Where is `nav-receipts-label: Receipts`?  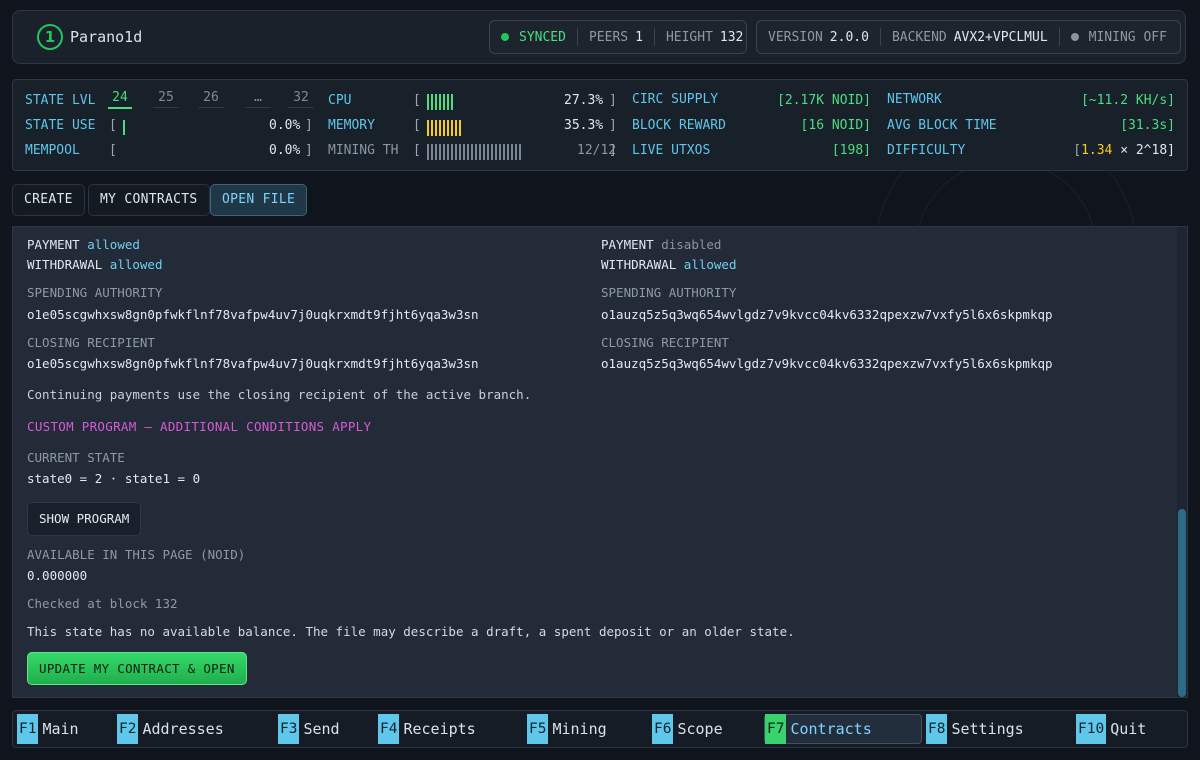 nav-receipts-label: Receipts is located at coordinates (439, 729).